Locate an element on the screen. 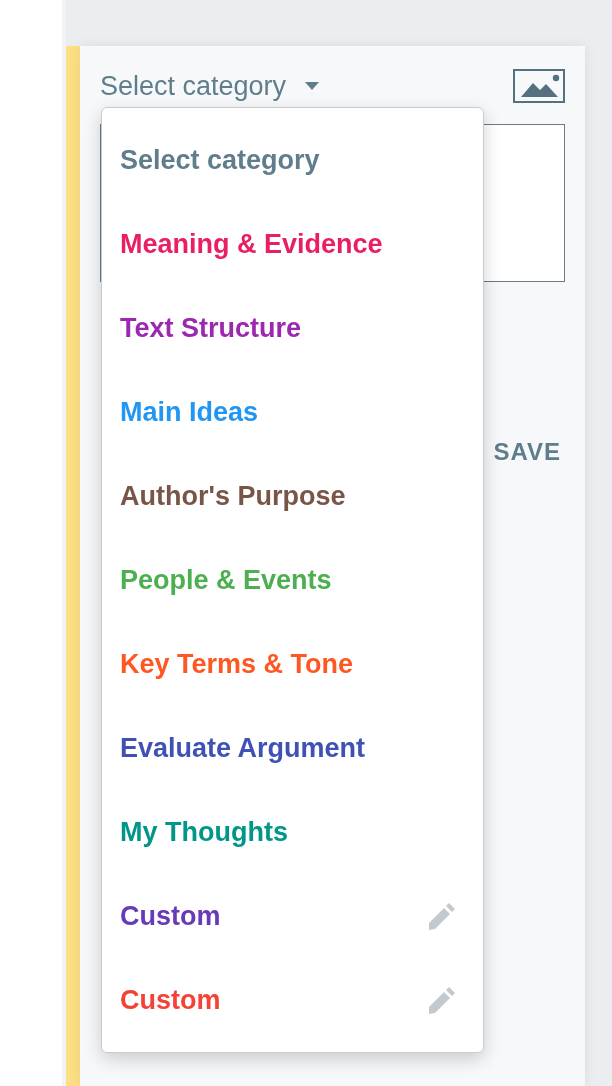 Image resolution: width=612 pixels, height=1086 pixels. menu-item: Main Ideas is located at coordinates (292, 412).